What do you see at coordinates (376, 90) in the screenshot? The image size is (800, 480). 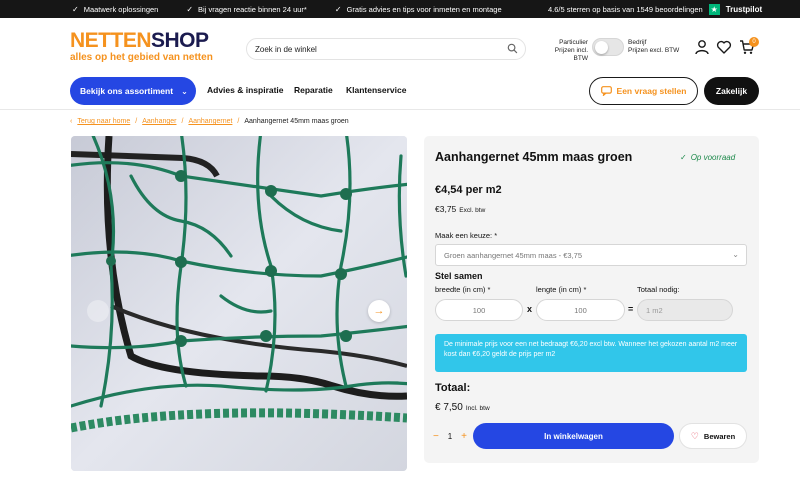 I see `nav-link-klantenservice: Klantenservice` at bounding box center [376, 90].